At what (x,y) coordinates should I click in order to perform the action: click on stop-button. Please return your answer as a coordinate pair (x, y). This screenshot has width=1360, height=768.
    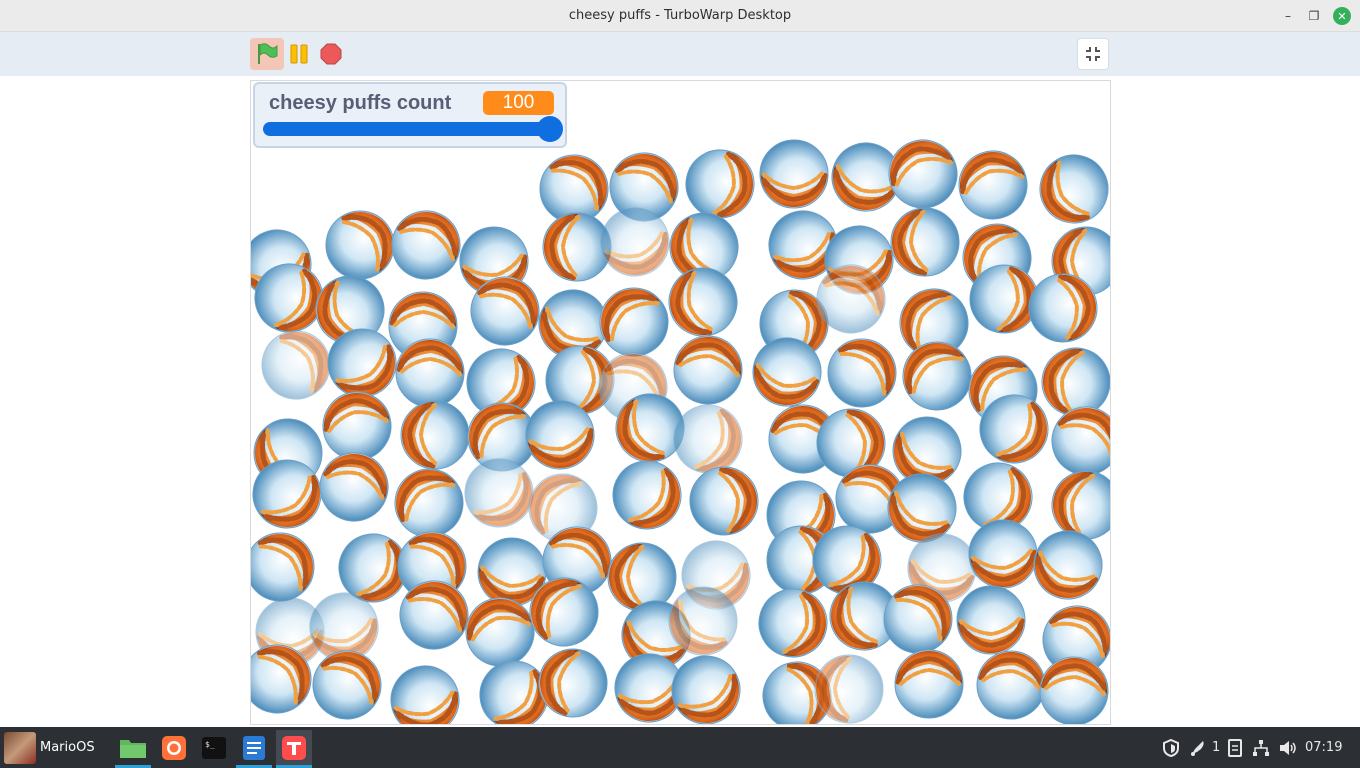
    Looking at the image, I should click on (331, 54).